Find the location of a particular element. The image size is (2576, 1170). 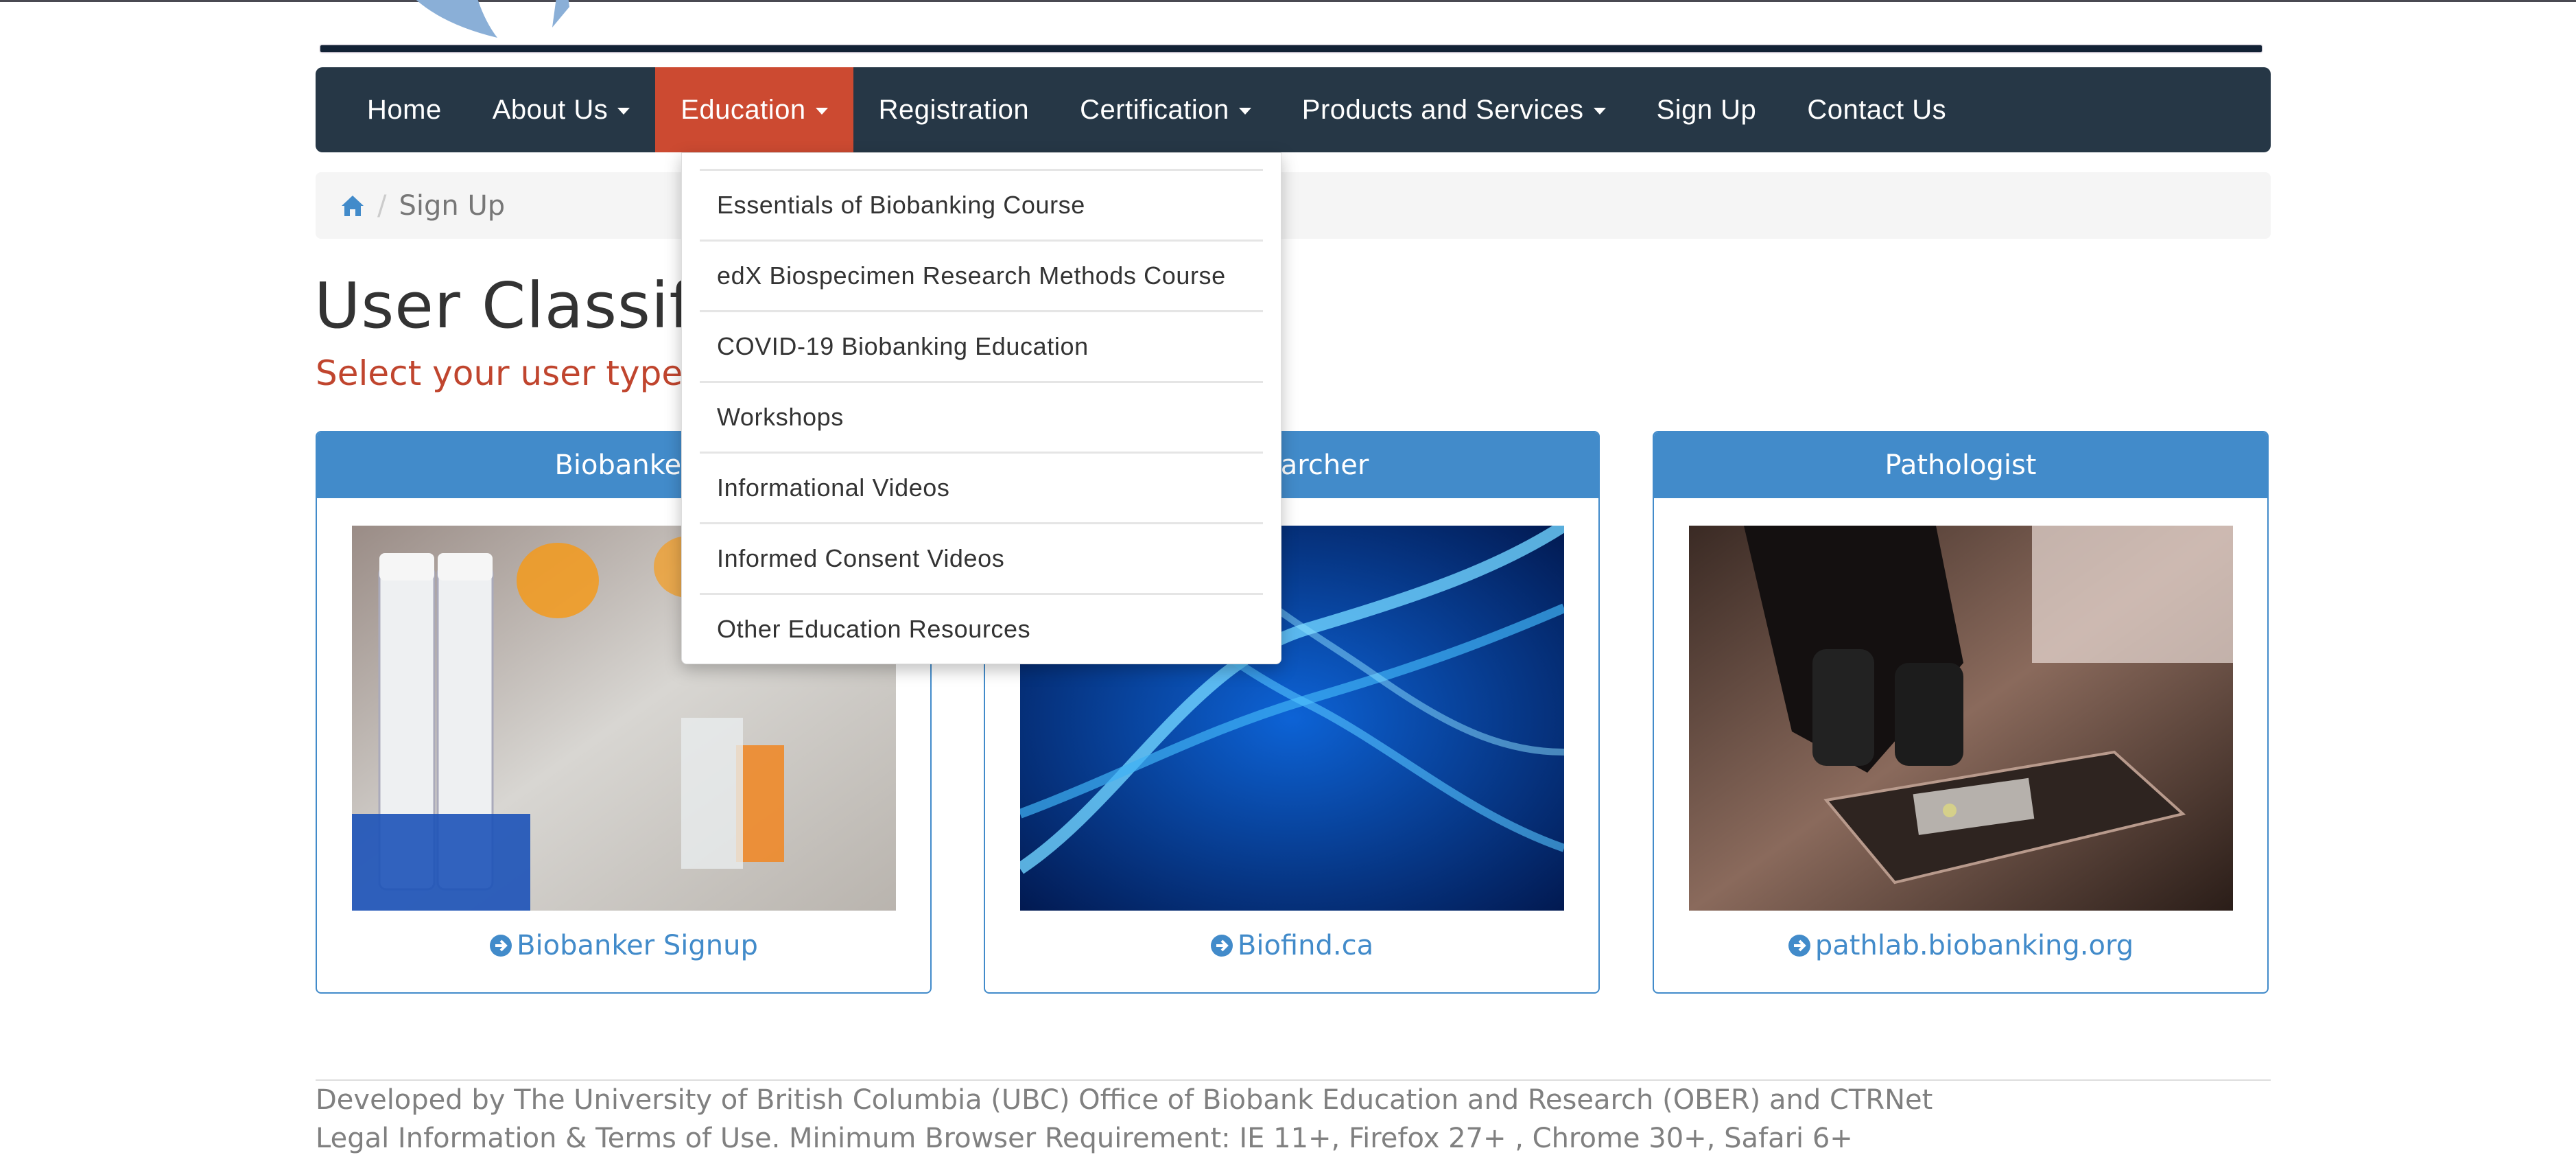

dropdown-item-informed-consent-videos: Informed Consent Videos is located at coordinates (981, 557).